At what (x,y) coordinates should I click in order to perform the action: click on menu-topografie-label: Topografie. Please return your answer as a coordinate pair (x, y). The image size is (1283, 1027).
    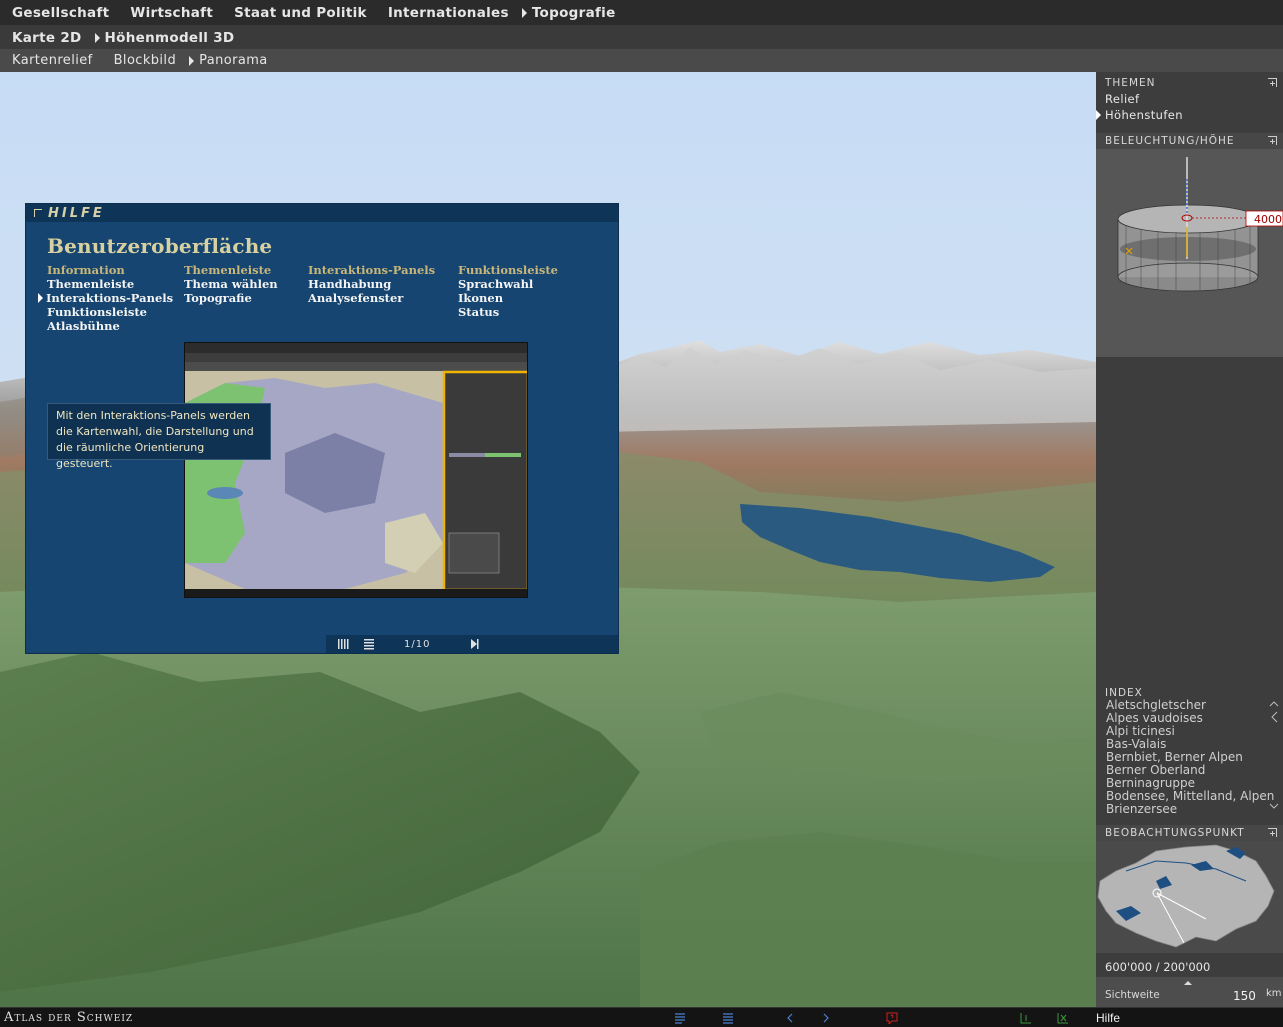
    Looking at the image, I should click on (573, 12).